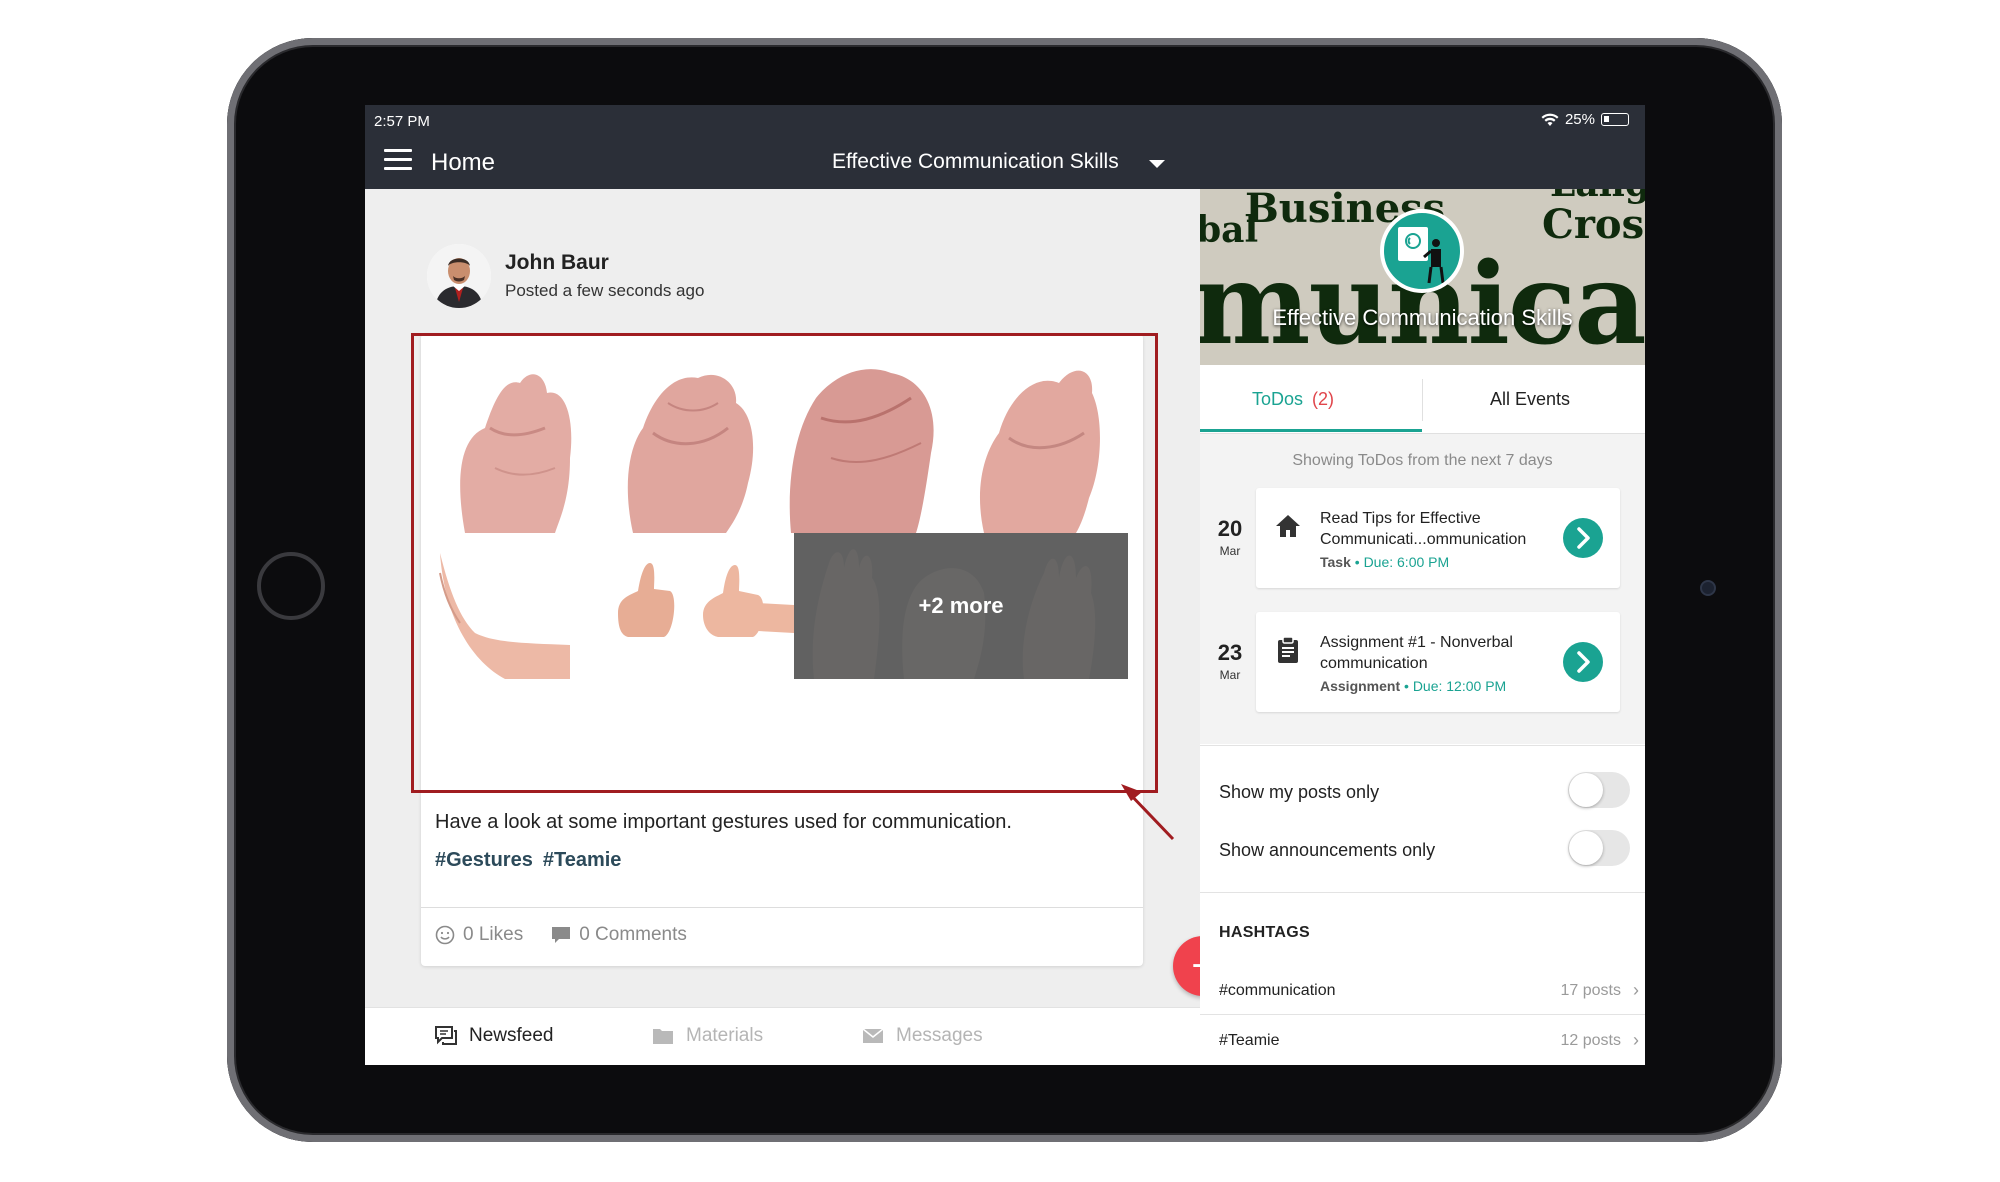 The height and width of the screenshot is (1182, 2000). I want to click on todos-count-badge: (2), so click(1323, 399).